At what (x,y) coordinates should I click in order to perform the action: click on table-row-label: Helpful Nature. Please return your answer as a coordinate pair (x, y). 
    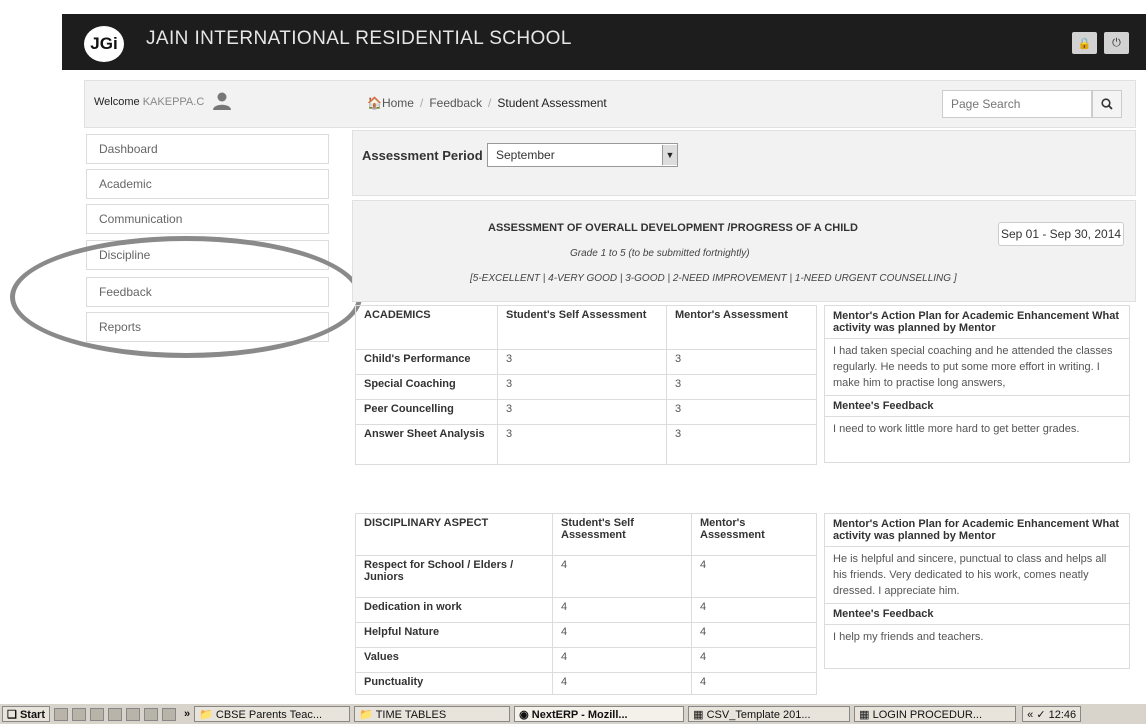
    Looking at the image, I should click on (454, 635).